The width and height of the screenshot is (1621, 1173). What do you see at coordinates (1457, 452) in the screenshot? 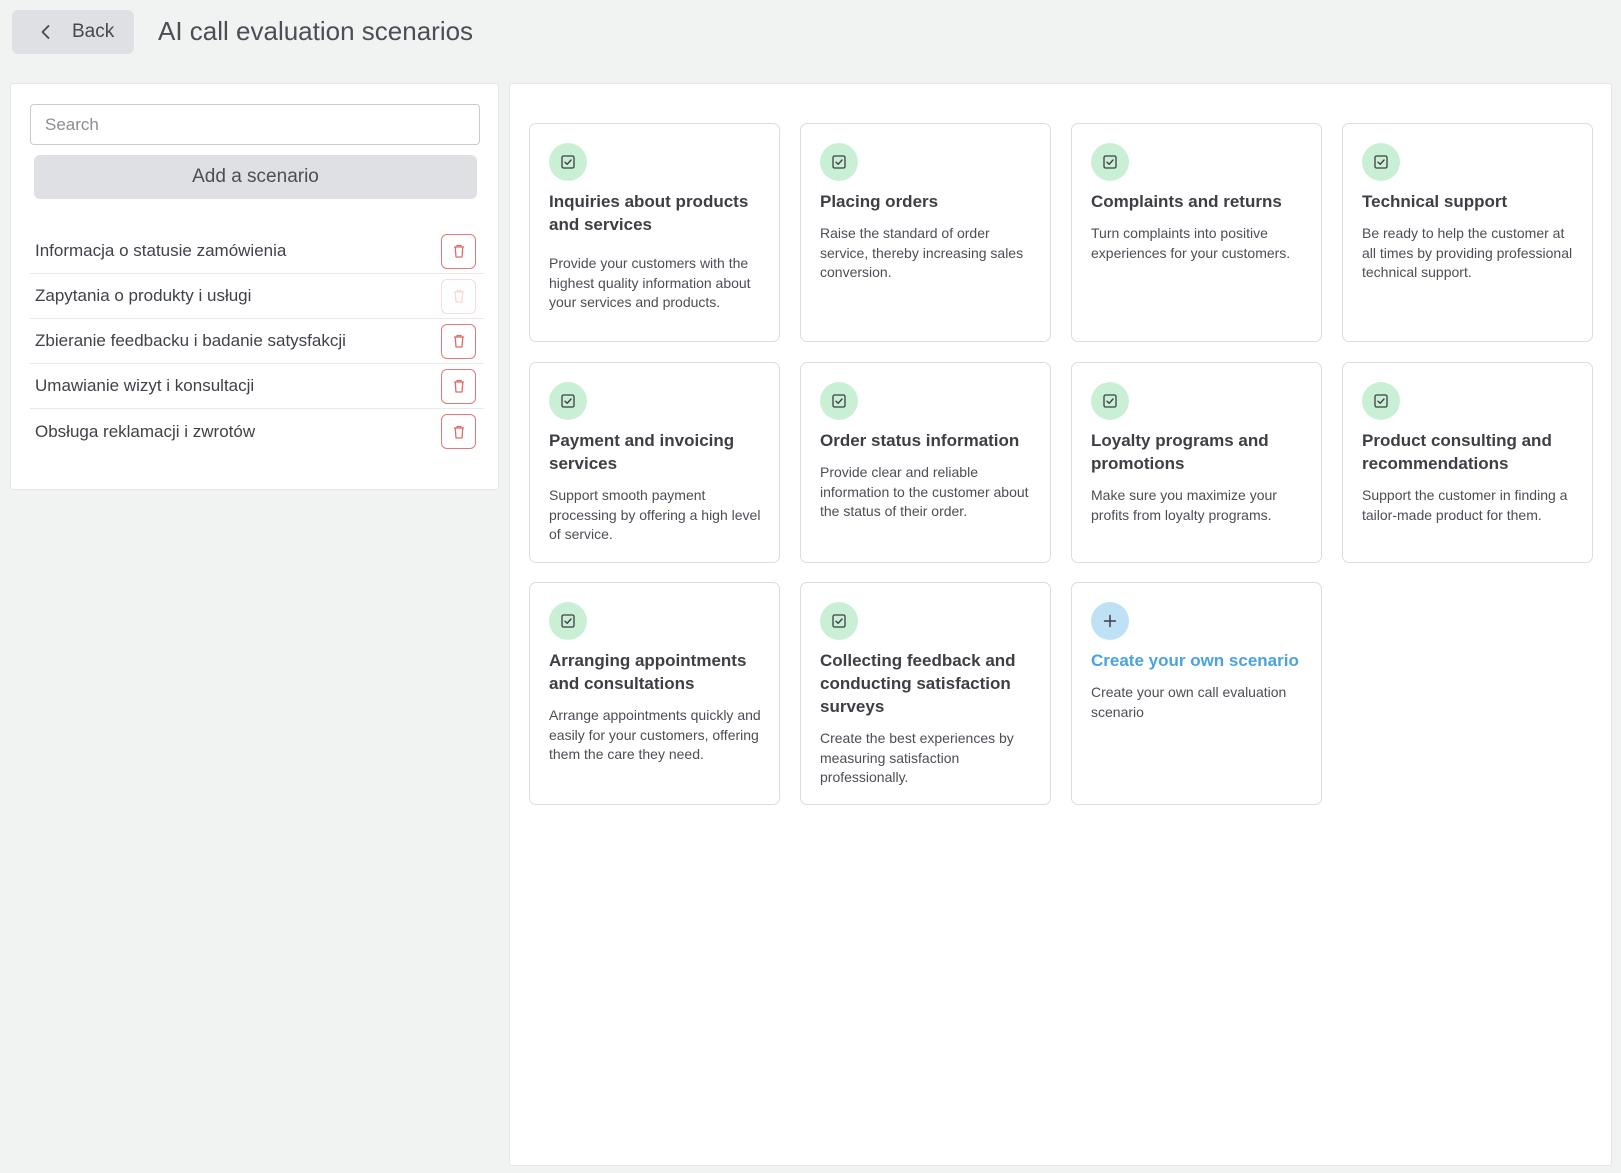
I see `card-title: Product consulting and recommendations` at bounding box center [1457, 452].